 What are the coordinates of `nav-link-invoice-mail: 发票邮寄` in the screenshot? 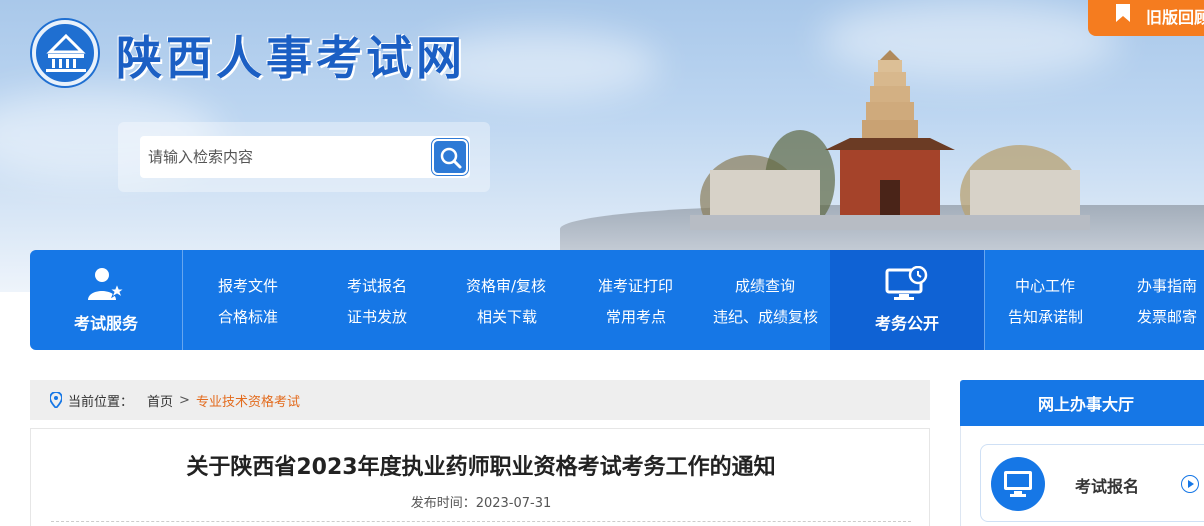 It's located at (1167, 316).